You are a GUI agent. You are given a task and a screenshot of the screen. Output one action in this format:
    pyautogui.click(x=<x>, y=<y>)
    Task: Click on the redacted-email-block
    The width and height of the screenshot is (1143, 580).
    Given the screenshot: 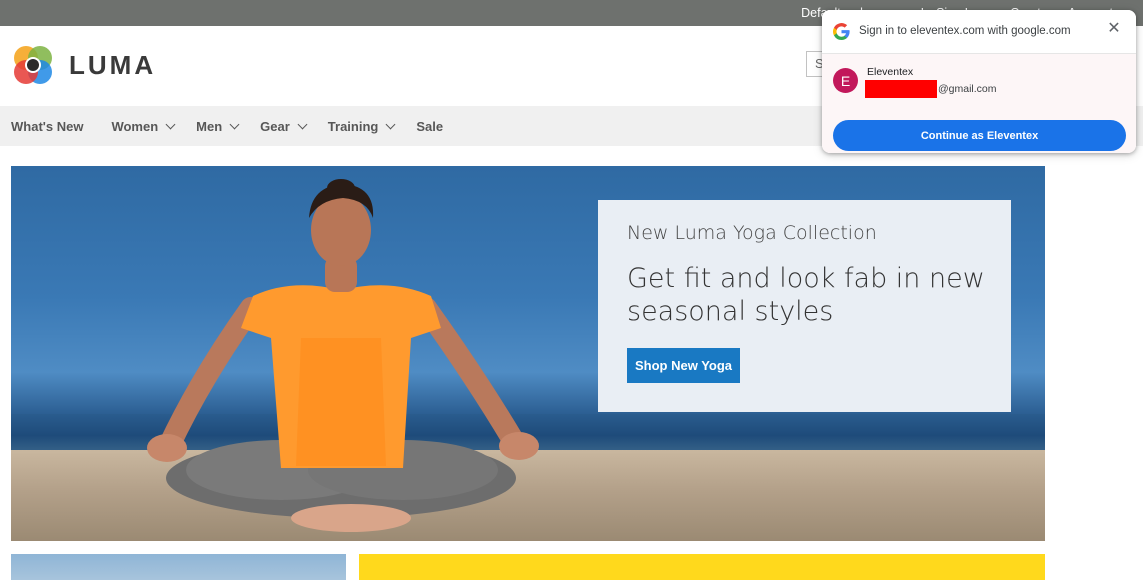 What is the action you would take?
    pyautogui.click(x=901, y=89)
    